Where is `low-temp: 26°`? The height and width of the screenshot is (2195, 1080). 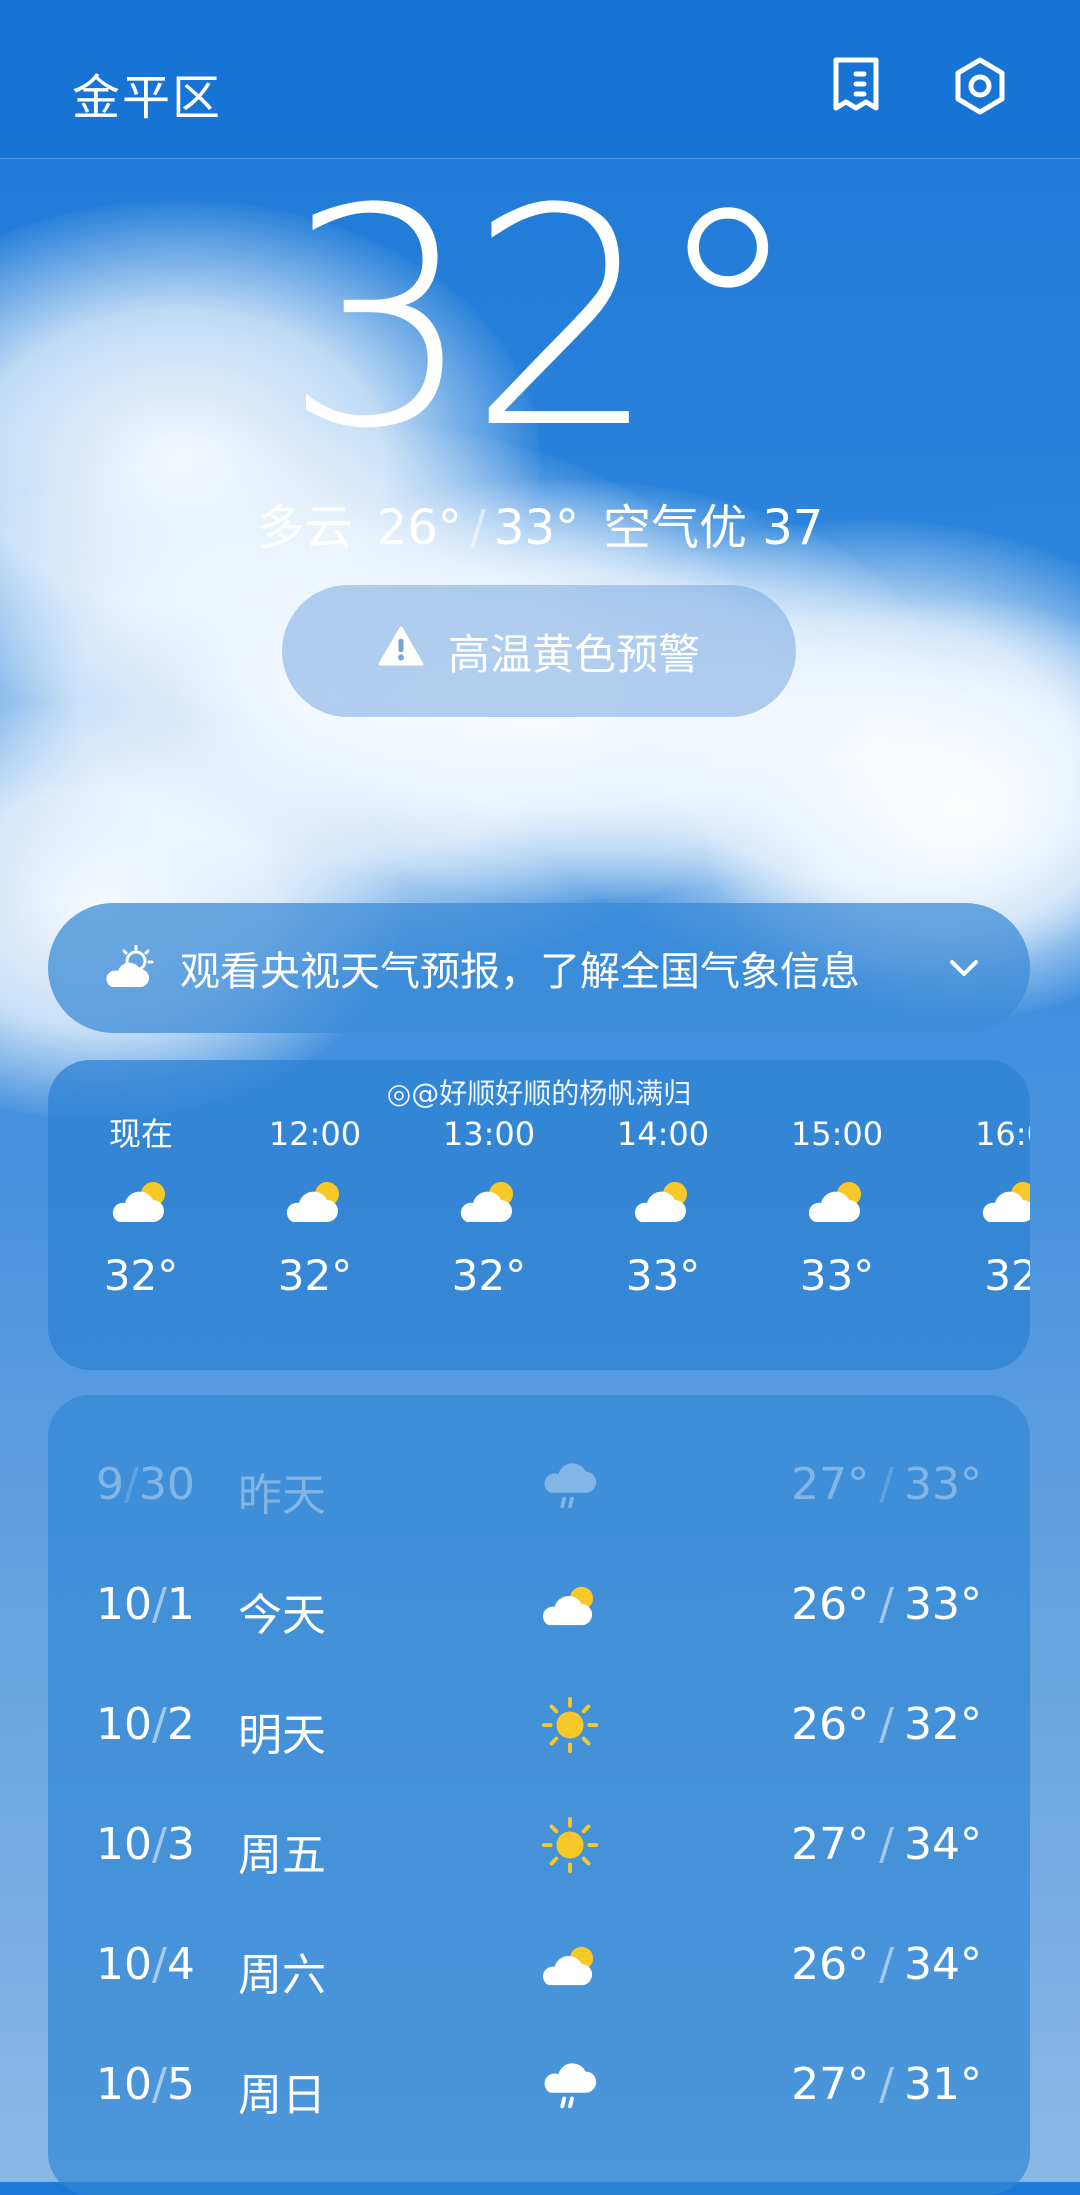 low-temp: 26° is located at coordinates (419, 528).